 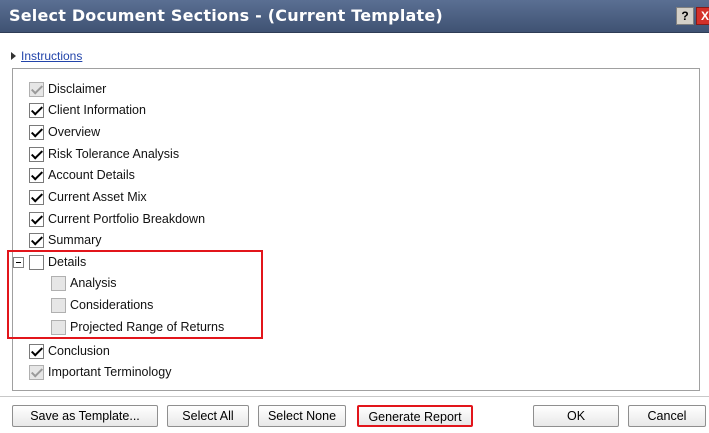 What do you see at coordinates (36, 175) in the screenshot?
I see `account-details-checkbox` at bounding box center [36, 175].